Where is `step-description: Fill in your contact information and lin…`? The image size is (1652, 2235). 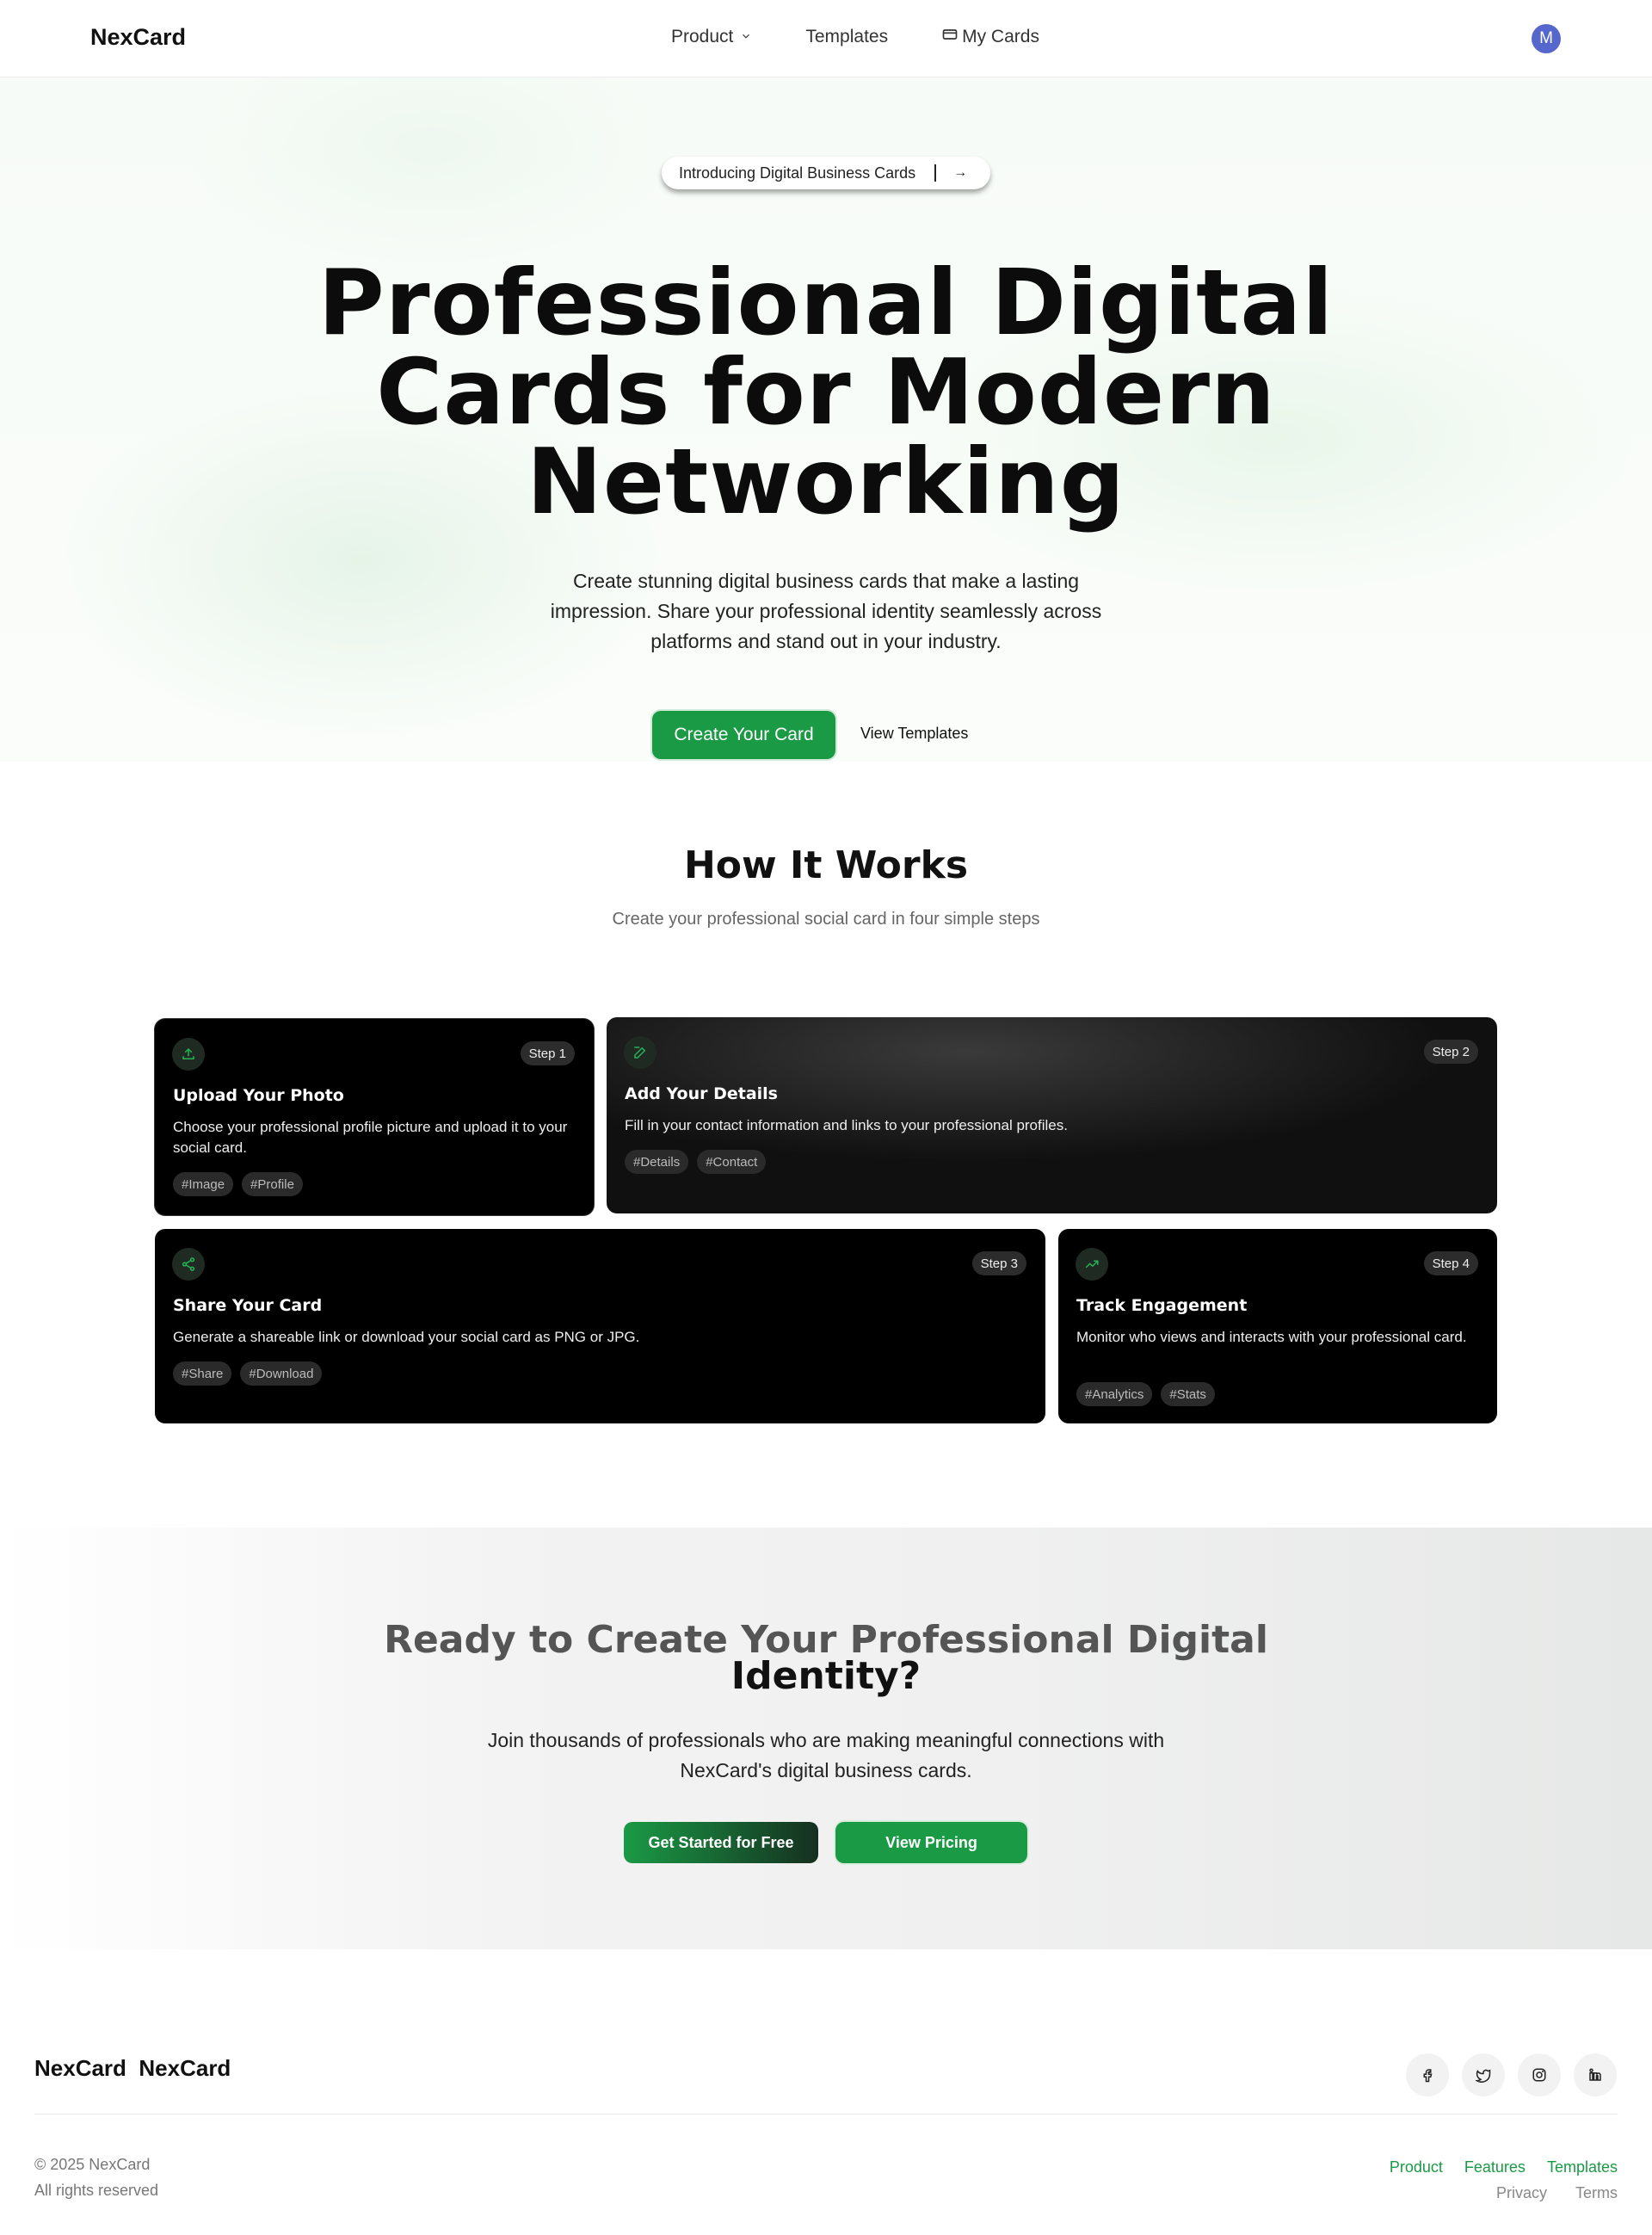 step-description: Fill in your contact information and lin… is located at coordinates (846, 1125).